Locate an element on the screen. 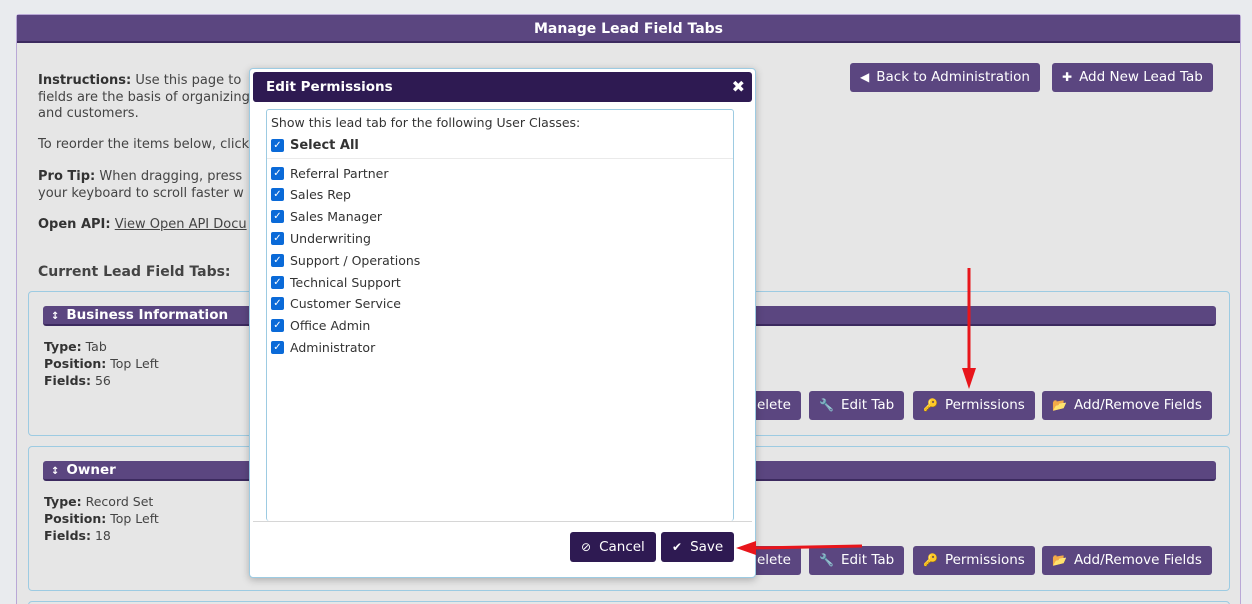 Image resolution: width=1252 pixels, height=604 pixels. user-class-checkbox: ✓ Referral Partner is located at coordinates (330, 173).